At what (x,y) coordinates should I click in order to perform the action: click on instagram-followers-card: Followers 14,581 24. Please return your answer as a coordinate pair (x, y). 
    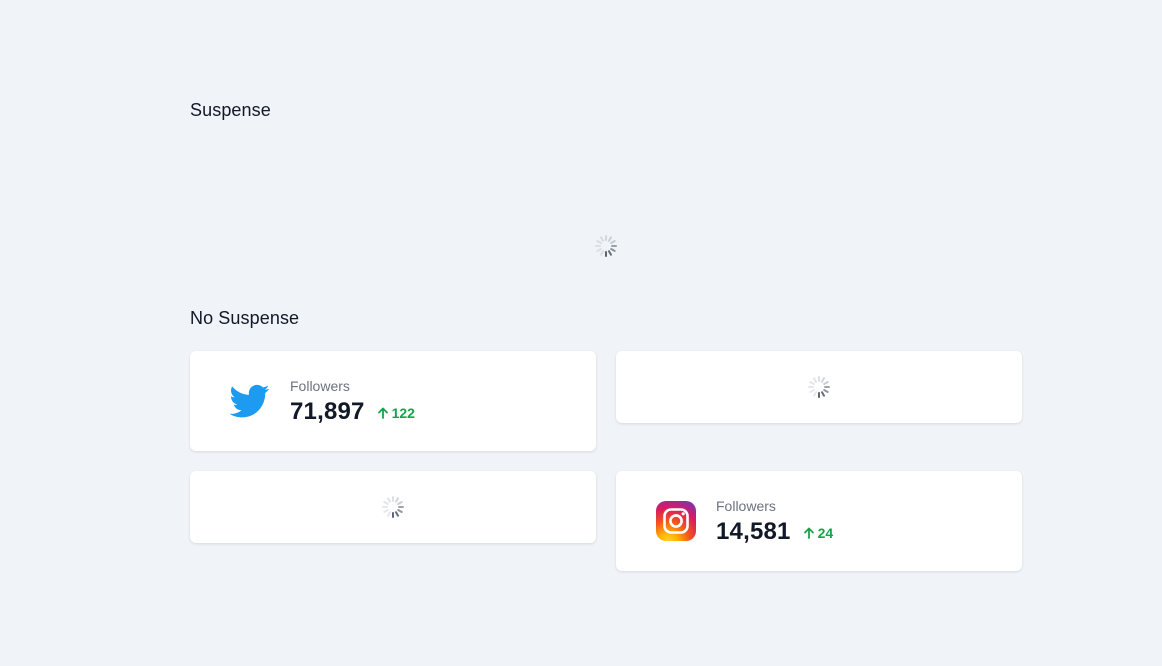
    Looking at the image, I should click on (819, 521).